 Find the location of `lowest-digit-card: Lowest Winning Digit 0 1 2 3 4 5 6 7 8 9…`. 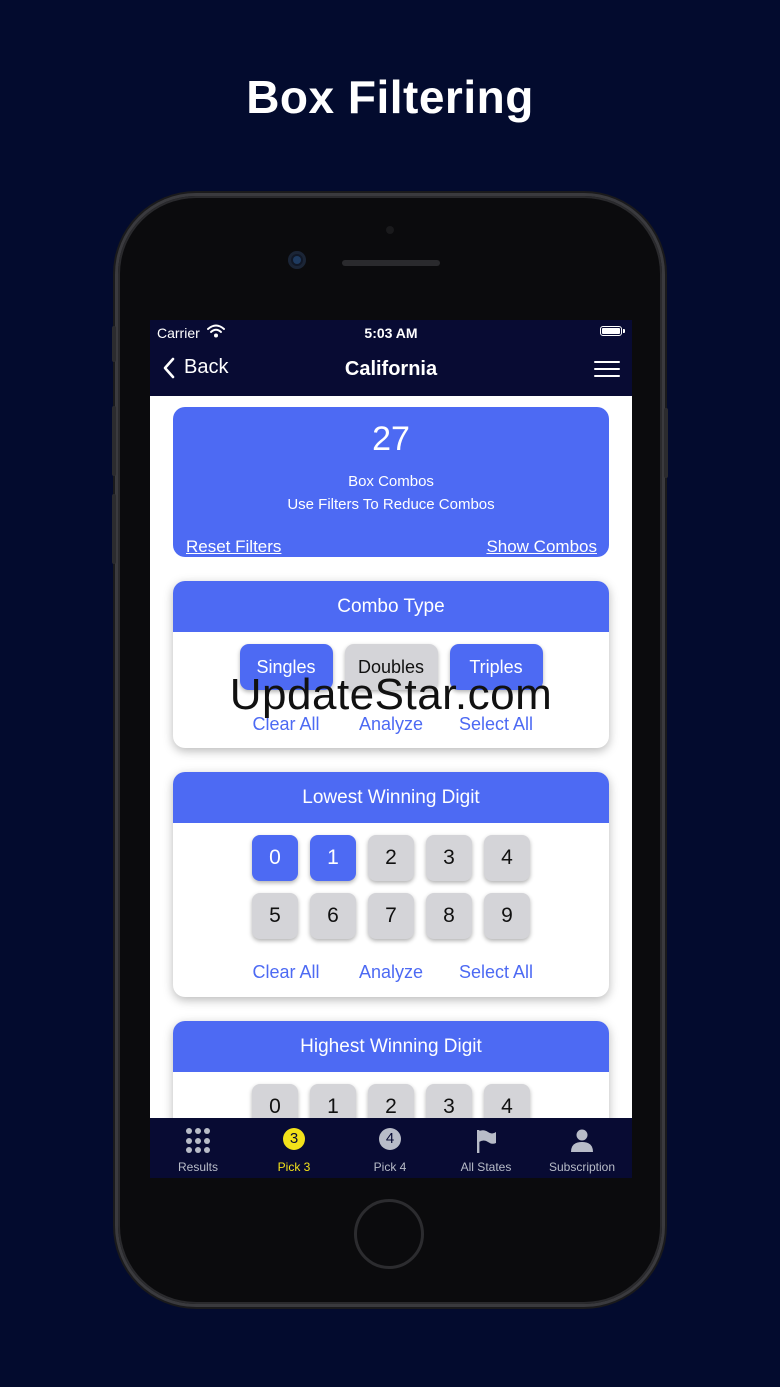

lowest-digit-card: Lowest Winning Digit 0 1 2 3 4 5 6 7 8 9… is located at coordinates (391, 884).